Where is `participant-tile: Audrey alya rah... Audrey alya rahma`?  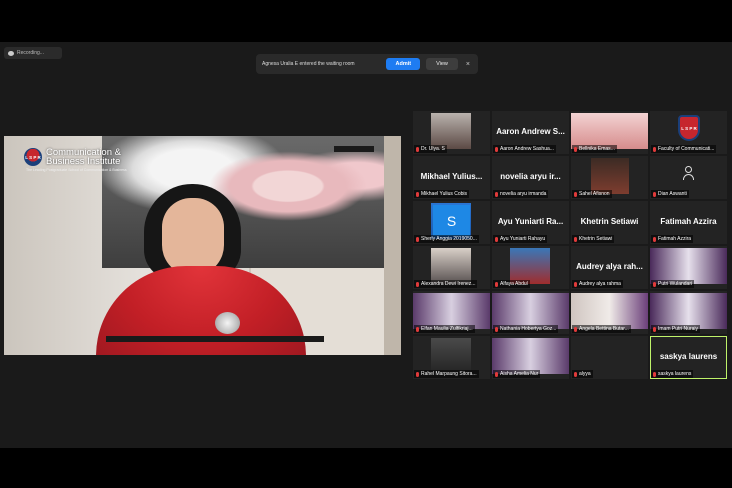
participant-tile: Audrey alya rah... Audrey alya rahma is located at coordinates (609, 267).